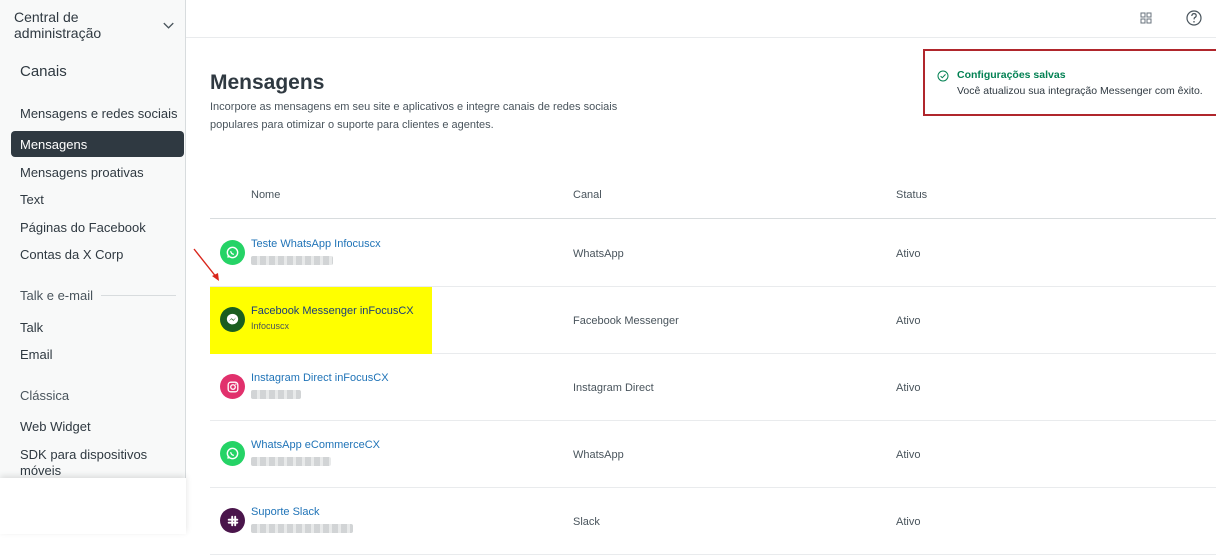 This screenshot has width=1216, height=555. Describe the element at coordinates (713, 521) in the screenshot. I see `table-row: Suporte Slack Slack Ativo` at that location.